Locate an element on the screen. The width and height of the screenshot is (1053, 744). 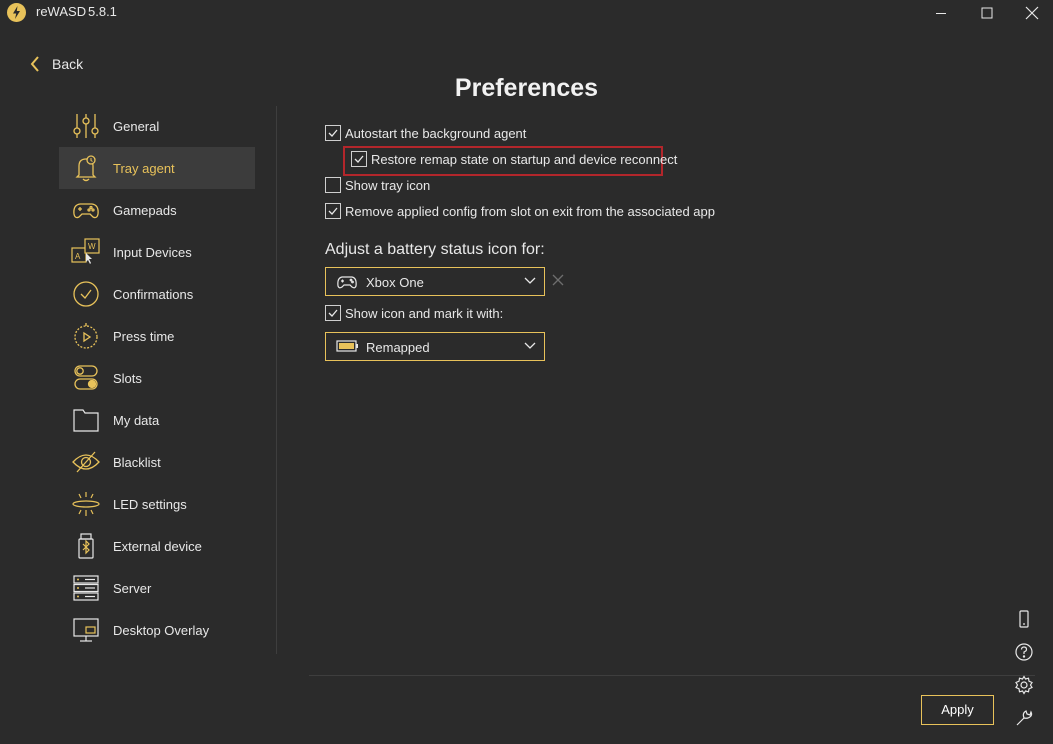
sidebar-item-led-settings: LED settings is located at coordinates (157, 504).